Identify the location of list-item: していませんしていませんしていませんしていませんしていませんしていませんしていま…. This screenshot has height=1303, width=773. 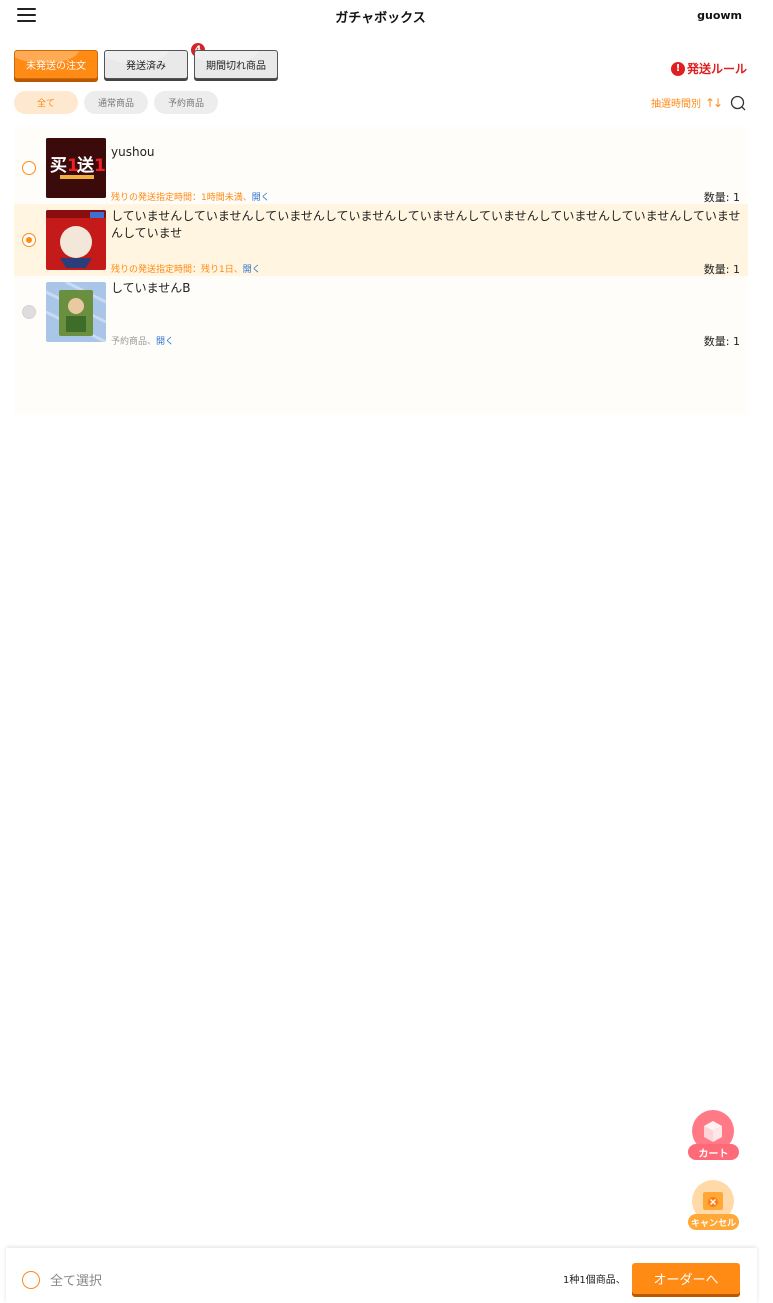
(381, 240).